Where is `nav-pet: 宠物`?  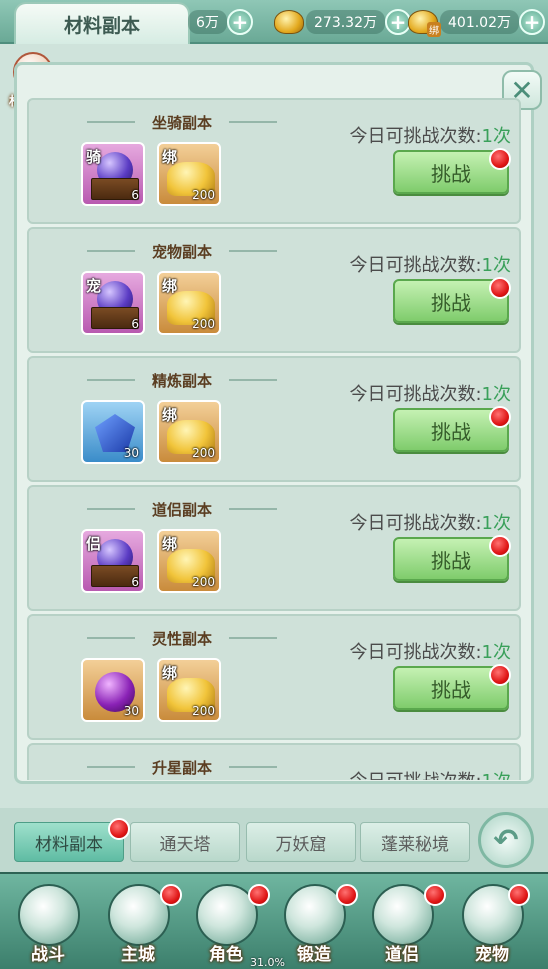 nav-pet: 宠物 is located at coordinates (492, 924).